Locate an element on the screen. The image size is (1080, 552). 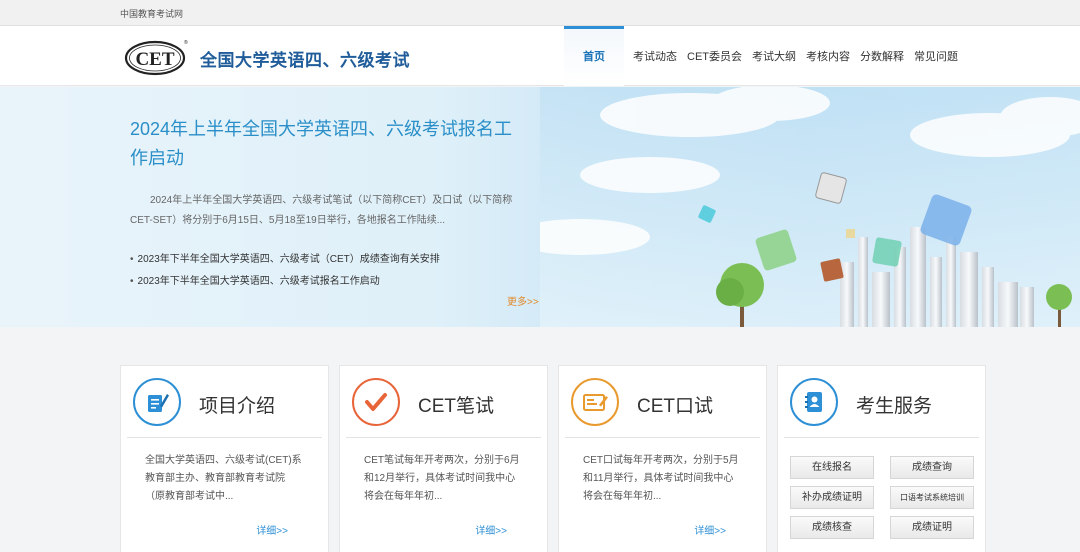
card-title: 考生服务 is located at coordinates (894, 404).